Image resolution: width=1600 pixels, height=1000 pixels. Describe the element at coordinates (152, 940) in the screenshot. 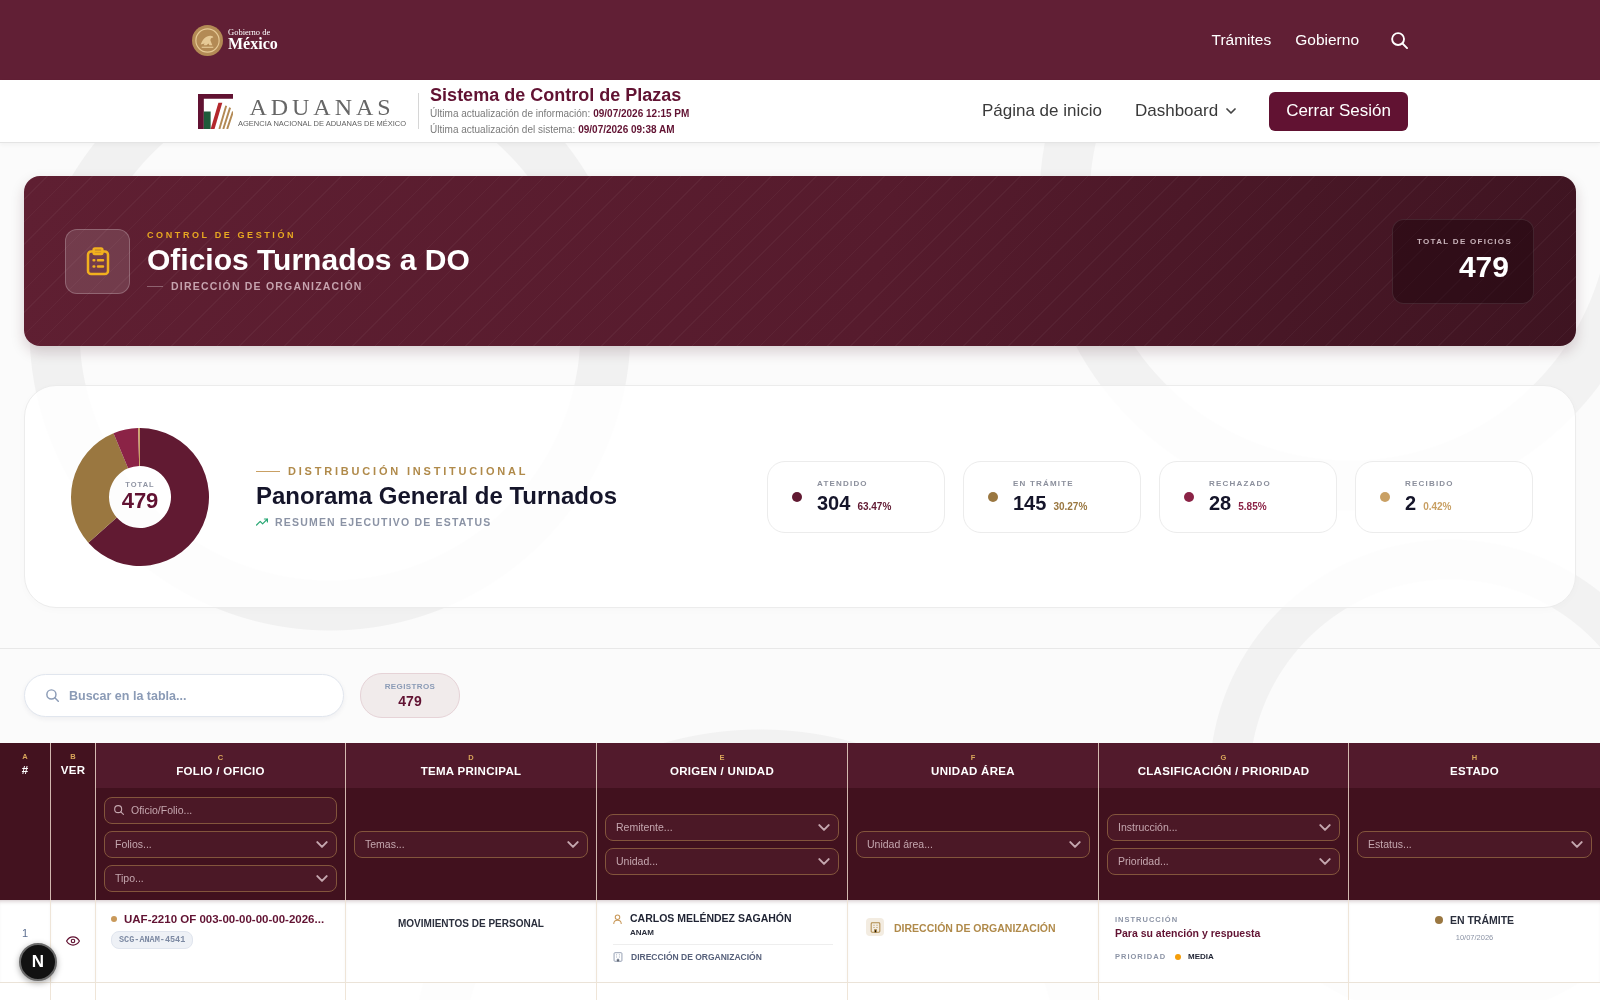

I see `reference-tag: SCG-ANAM-4541` at that location.